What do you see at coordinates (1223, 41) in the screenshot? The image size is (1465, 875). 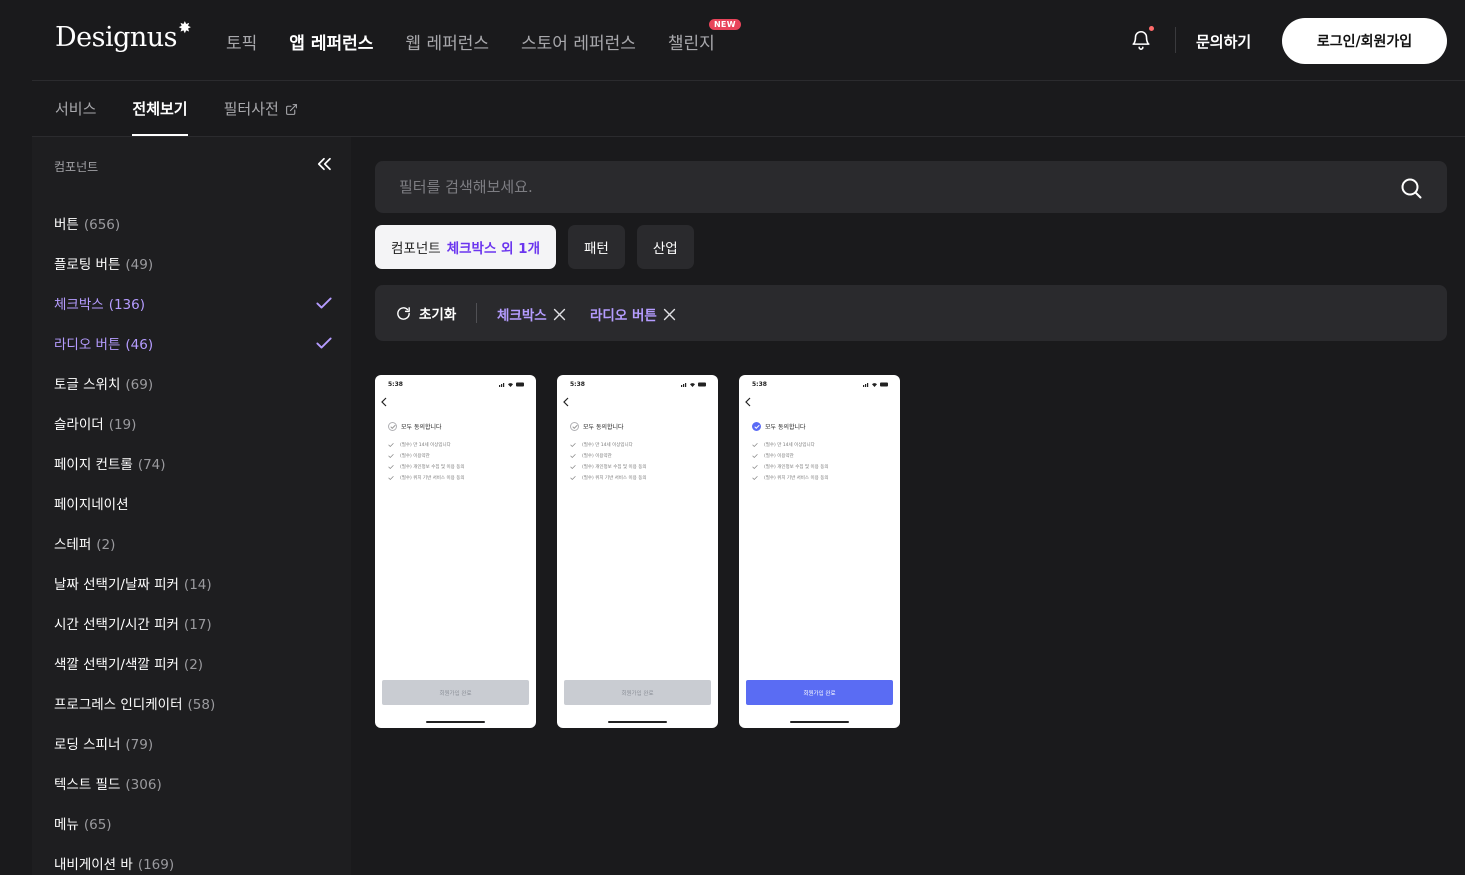 I see `inquiry-link: 문의하기` at bounding box center [1223, 41].